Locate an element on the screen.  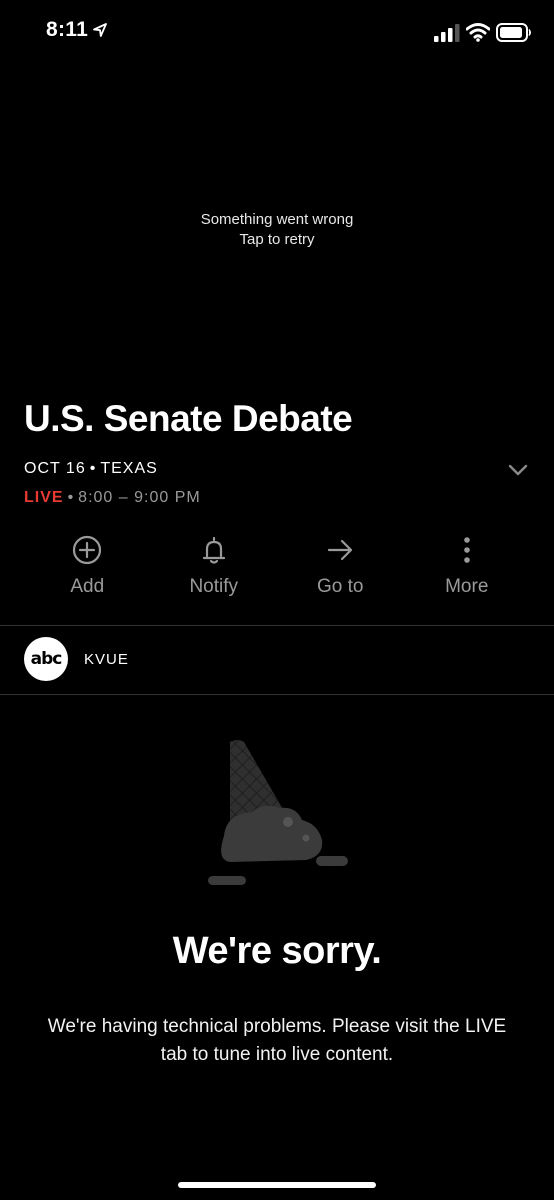
abc-logo: abc is located at coordinates (46, 659).